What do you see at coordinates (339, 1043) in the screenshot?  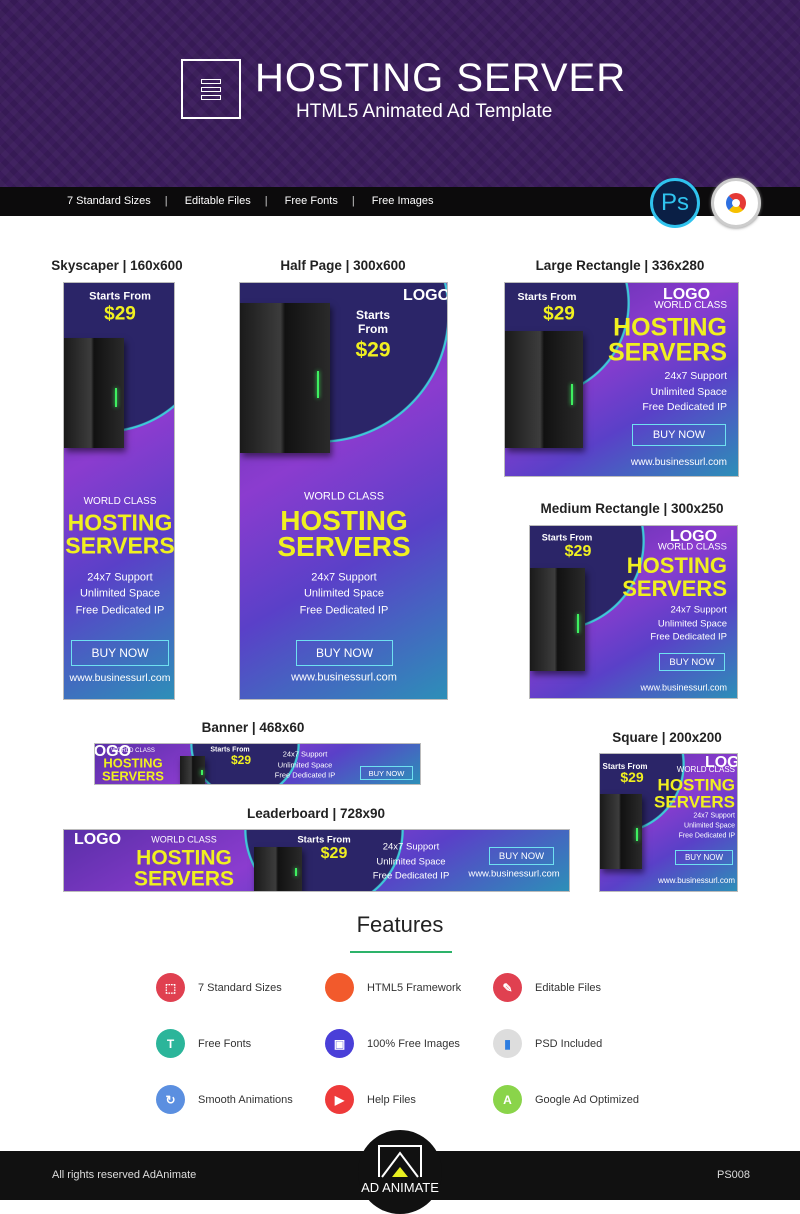 I see `images-icon: ▣` at bounding box center [339, 1043].